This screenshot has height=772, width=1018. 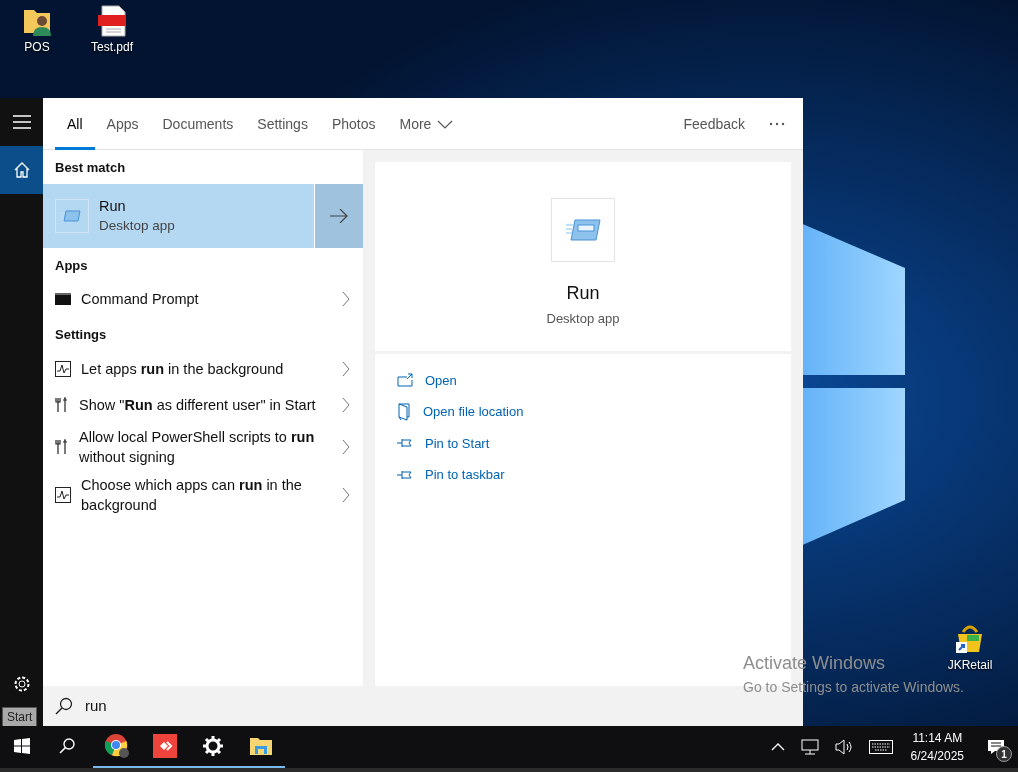 I want to click on result-item: Run Desktop app, so click(x=178, y=215).